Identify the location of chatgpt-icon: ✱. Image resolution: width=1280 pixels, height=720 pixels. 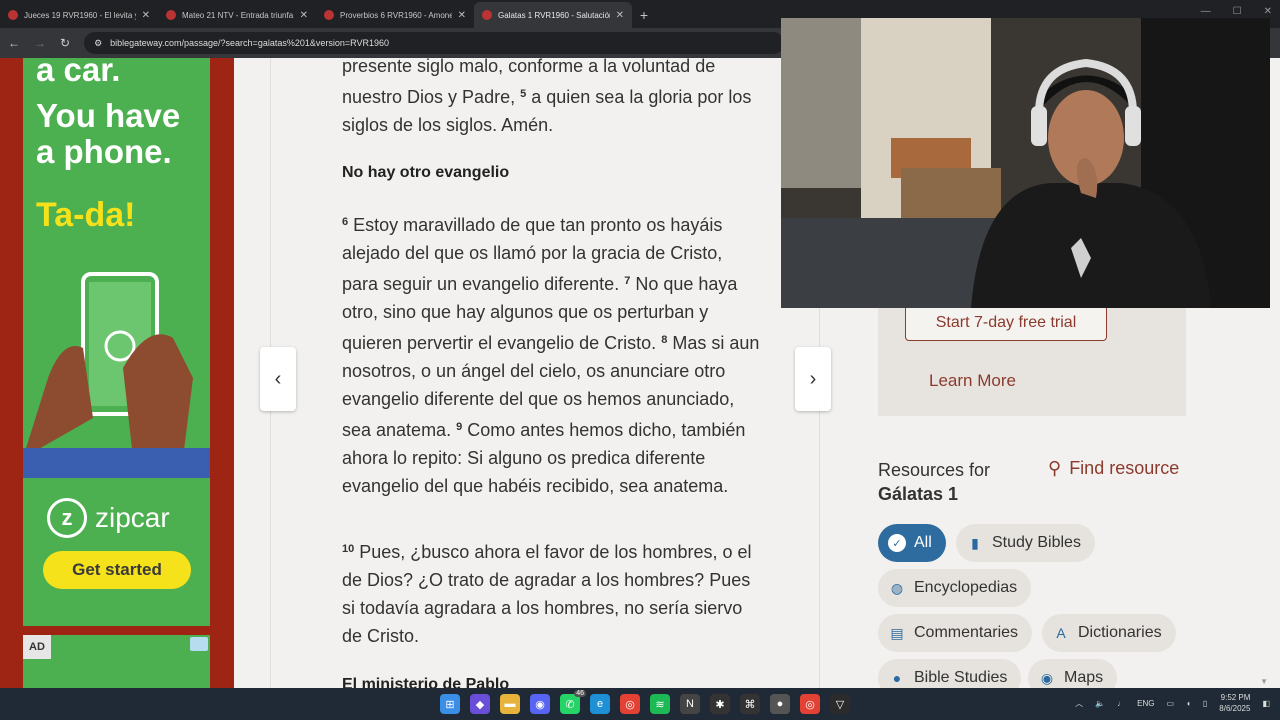
(720, 704).